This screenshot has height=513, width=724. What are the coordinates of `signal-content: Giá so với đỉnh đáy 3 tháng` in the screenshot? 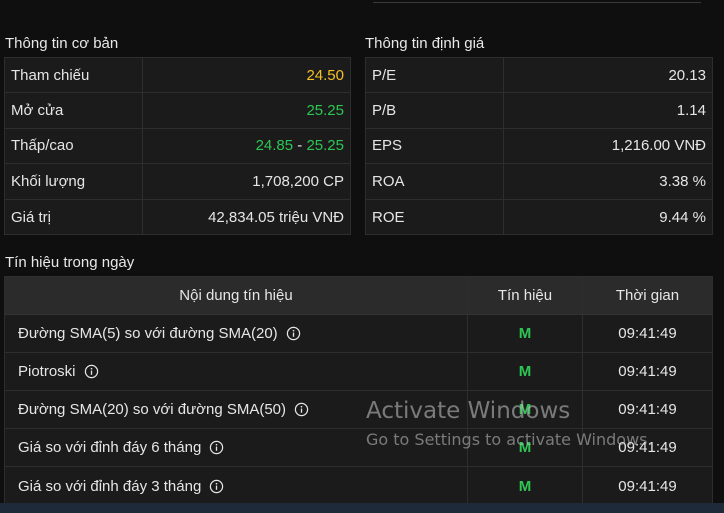 It's located at (110, 486).